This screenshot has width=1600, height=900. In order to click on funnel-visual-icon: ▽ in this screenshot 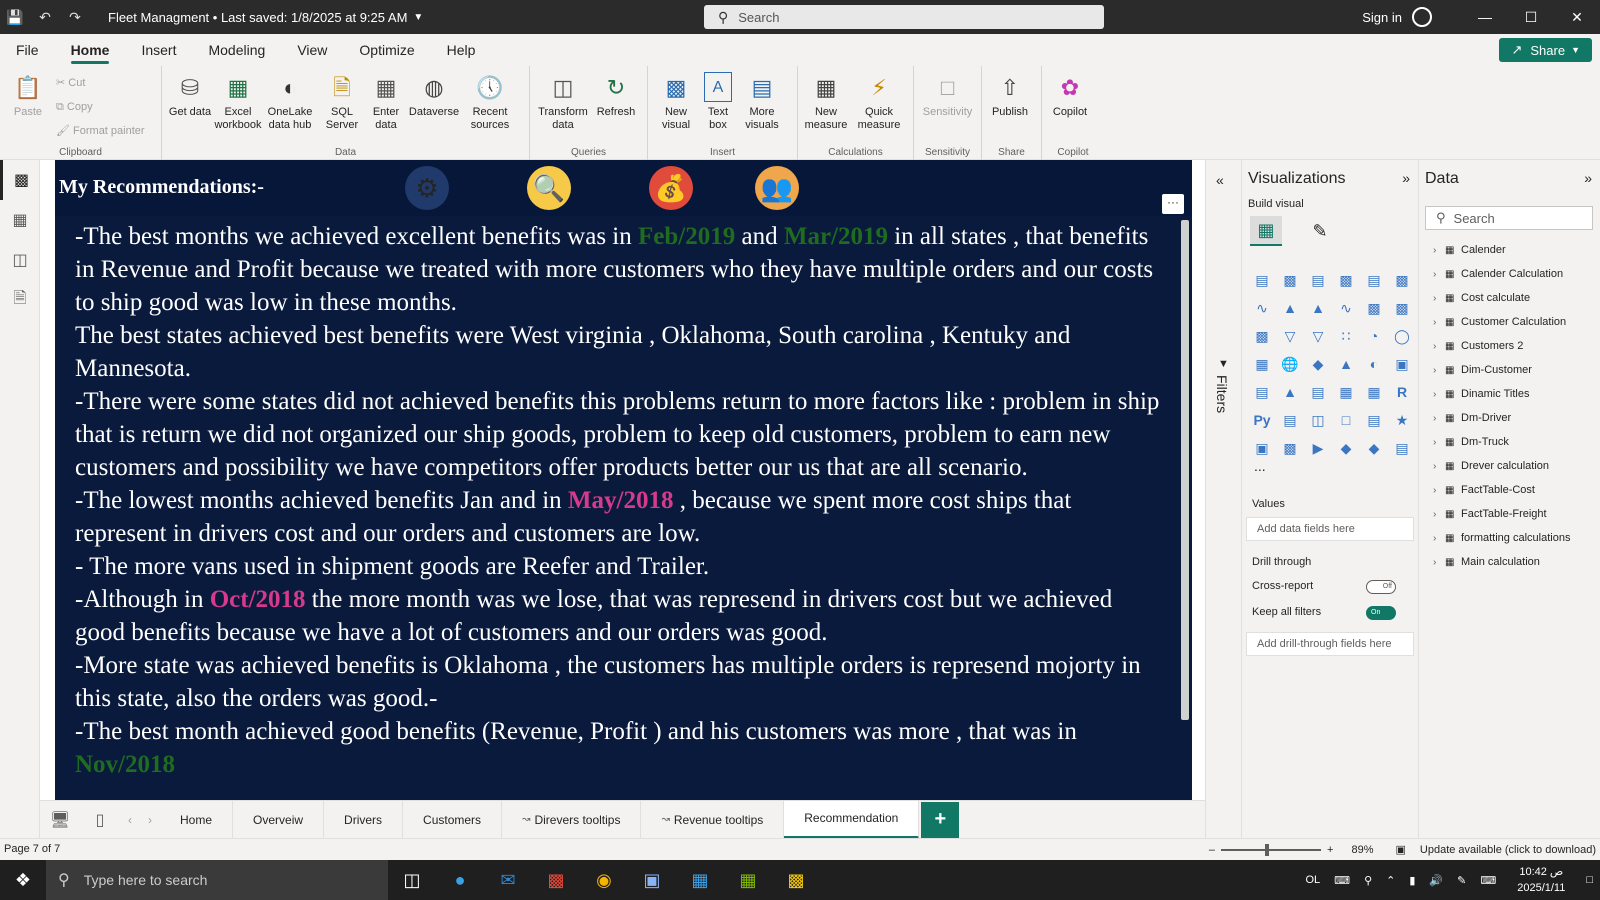, I will do `click(1290, 336)`.